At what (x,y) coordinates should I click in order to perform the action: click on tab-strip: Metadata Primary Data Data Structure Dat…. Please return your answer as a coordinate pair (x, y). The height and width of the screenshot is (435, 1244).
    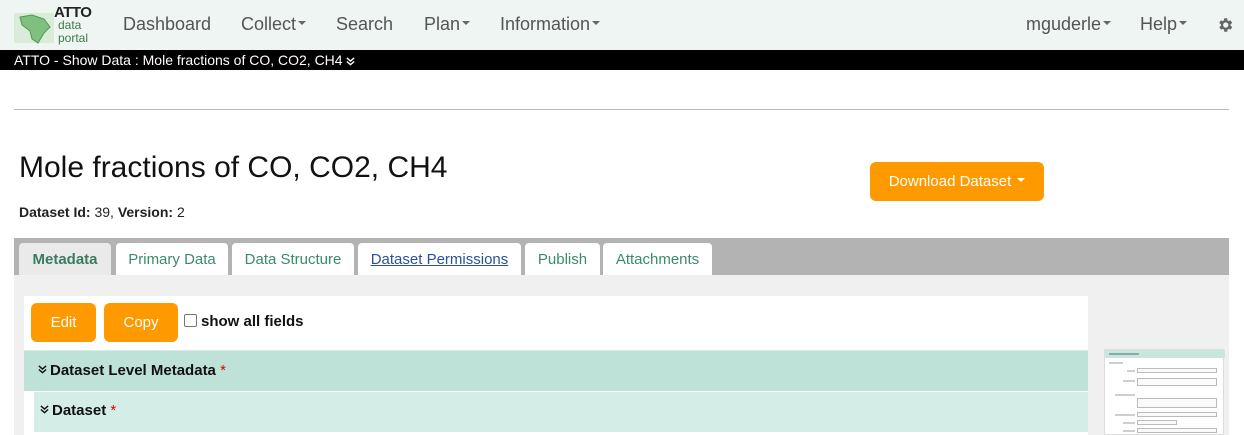
    Looking at the image, I should click on (621, 256).